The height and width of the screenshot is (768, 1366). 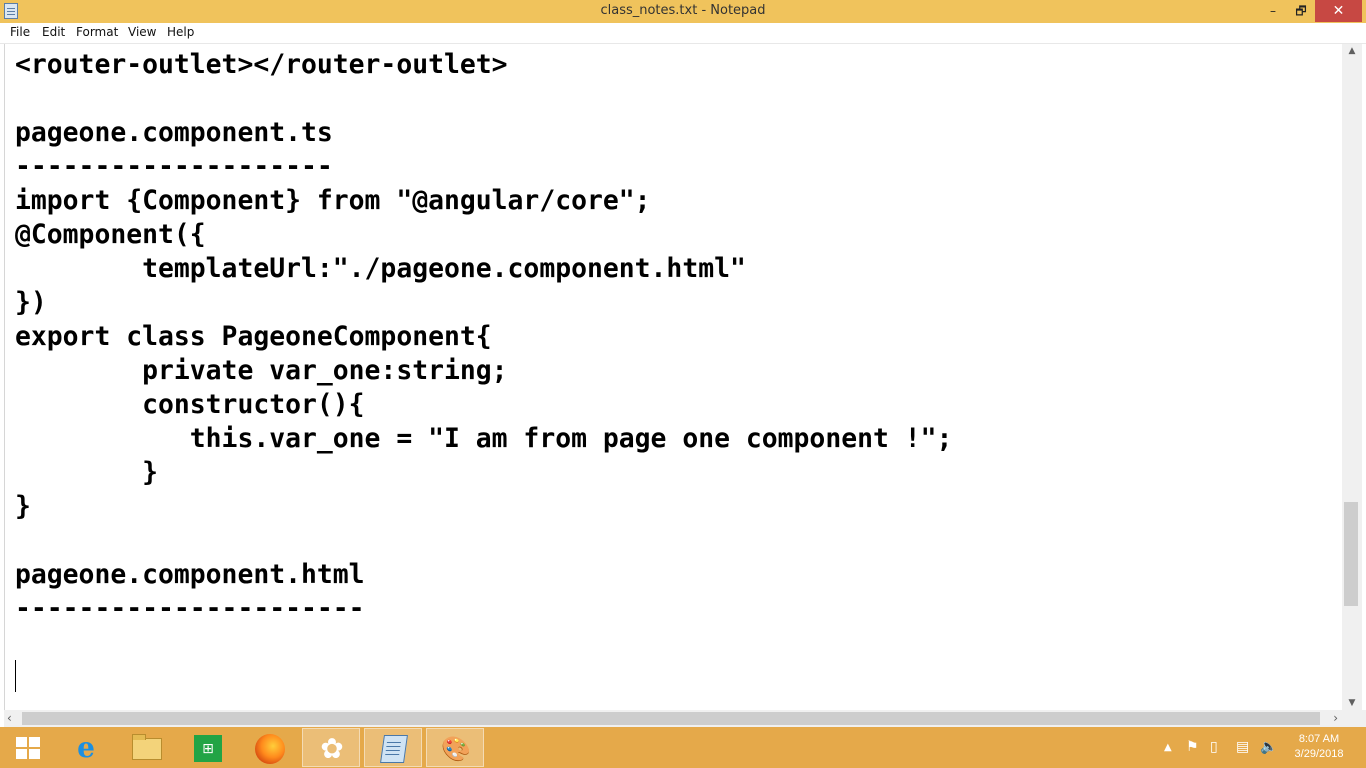 I want to click on restore-button: 🗗, so click(x=1301, y=11).